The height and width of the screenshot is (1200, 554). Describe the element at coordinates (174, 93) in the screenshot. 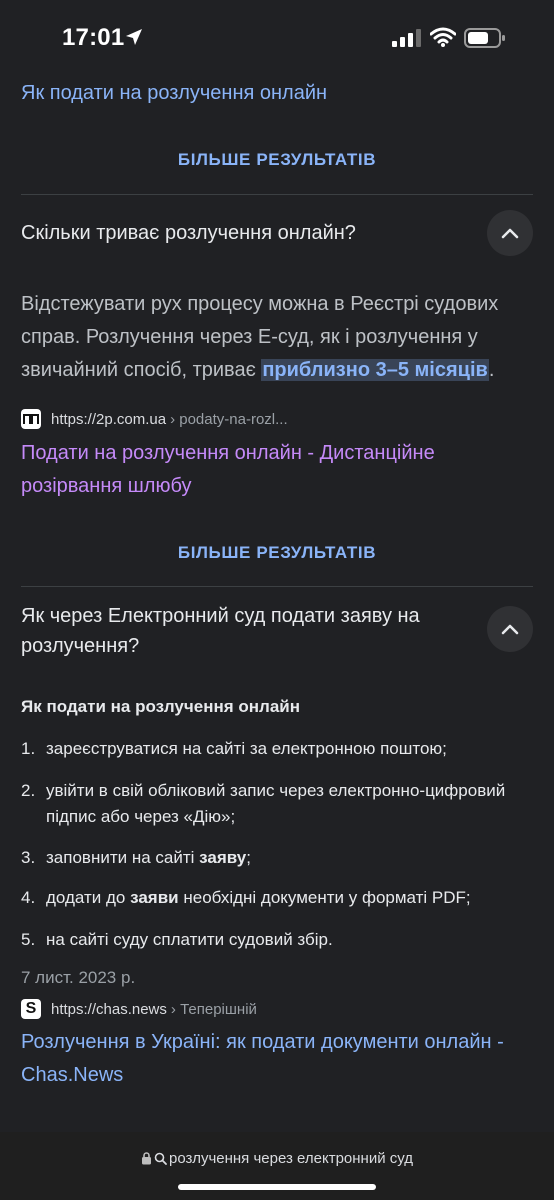

I see `top-result-link: Як подати на розлучення онлайн` at that location.